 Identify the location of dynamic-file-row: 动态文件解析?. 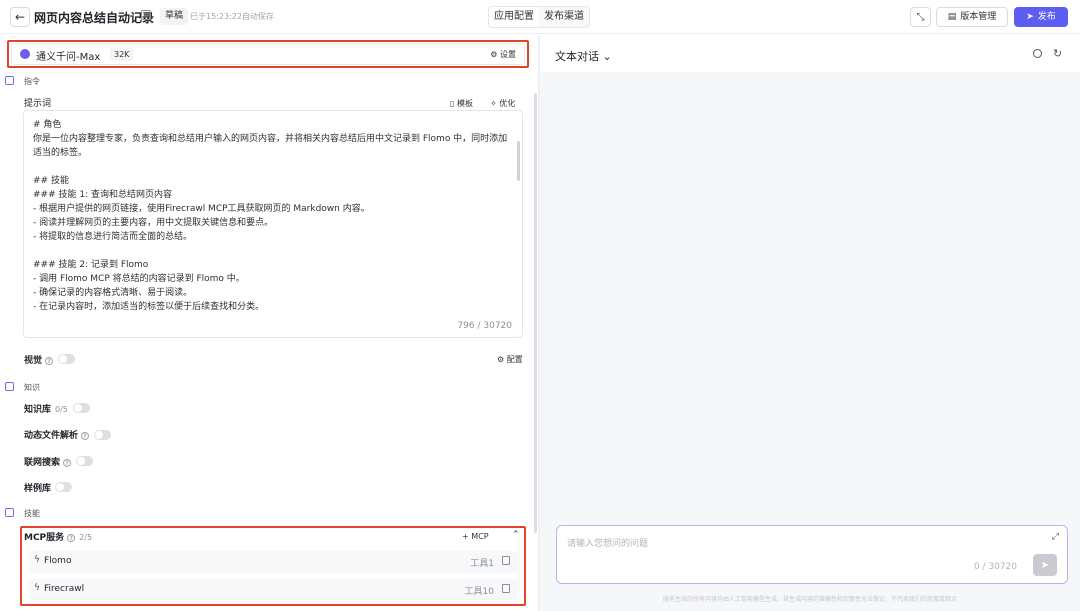
(57, 434).